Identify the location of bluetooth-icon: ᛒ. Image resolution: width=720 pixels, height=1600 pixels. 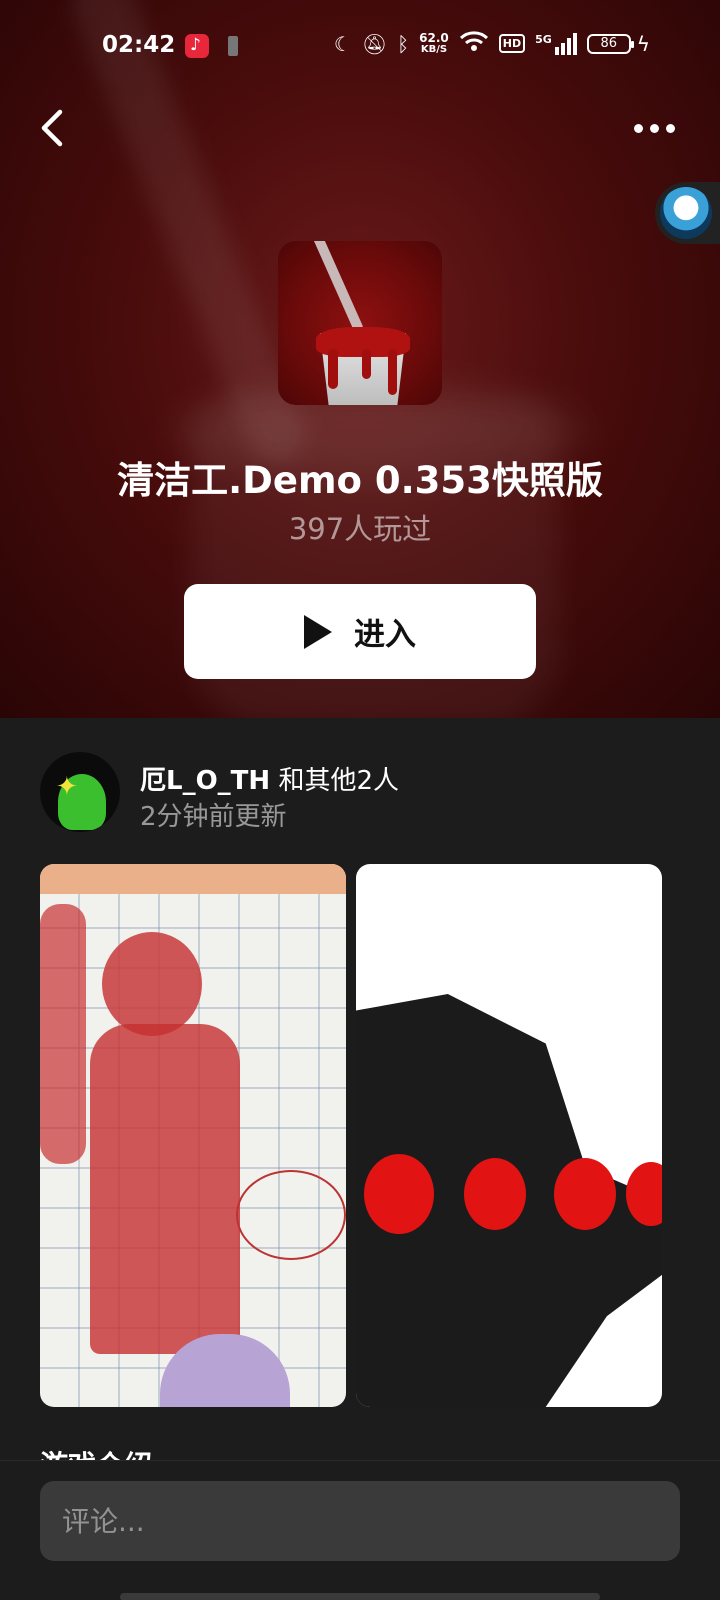
(403, 43).